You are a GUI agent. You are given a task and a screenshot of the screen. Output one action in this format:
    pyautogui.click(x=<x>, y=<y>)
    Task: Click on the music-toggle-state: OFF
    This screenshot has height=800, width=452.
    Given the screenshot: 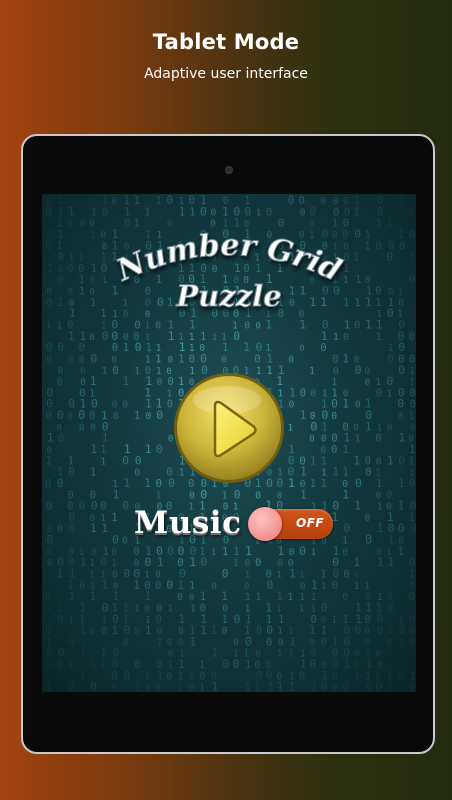 What is the action you would take?
    pyautogui.click(x=310, y=523)
    